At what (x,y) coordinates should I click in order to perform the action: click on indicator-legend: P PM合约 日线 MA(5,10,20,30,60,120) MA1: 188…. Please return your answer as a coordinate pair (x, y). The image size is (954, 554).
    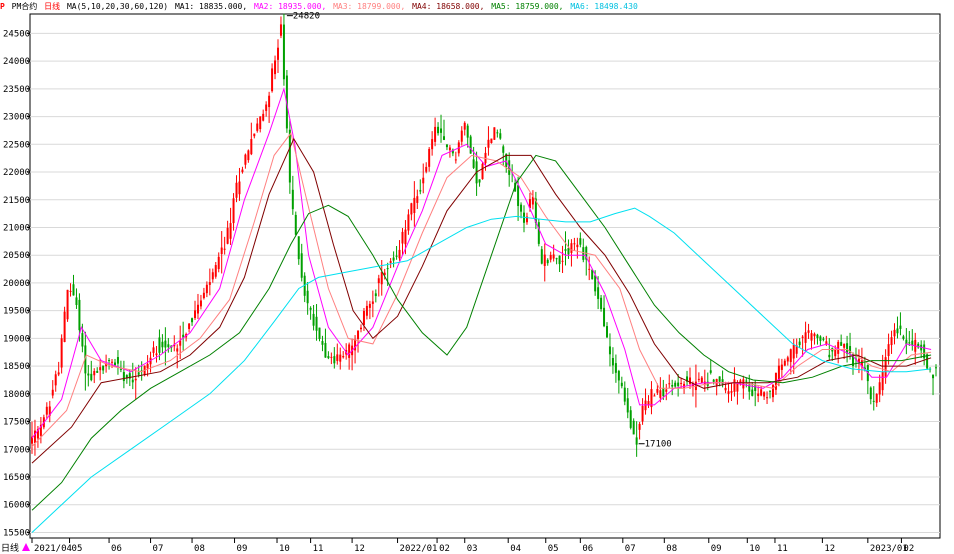
    Looking at the image, I should click on (320, 7).